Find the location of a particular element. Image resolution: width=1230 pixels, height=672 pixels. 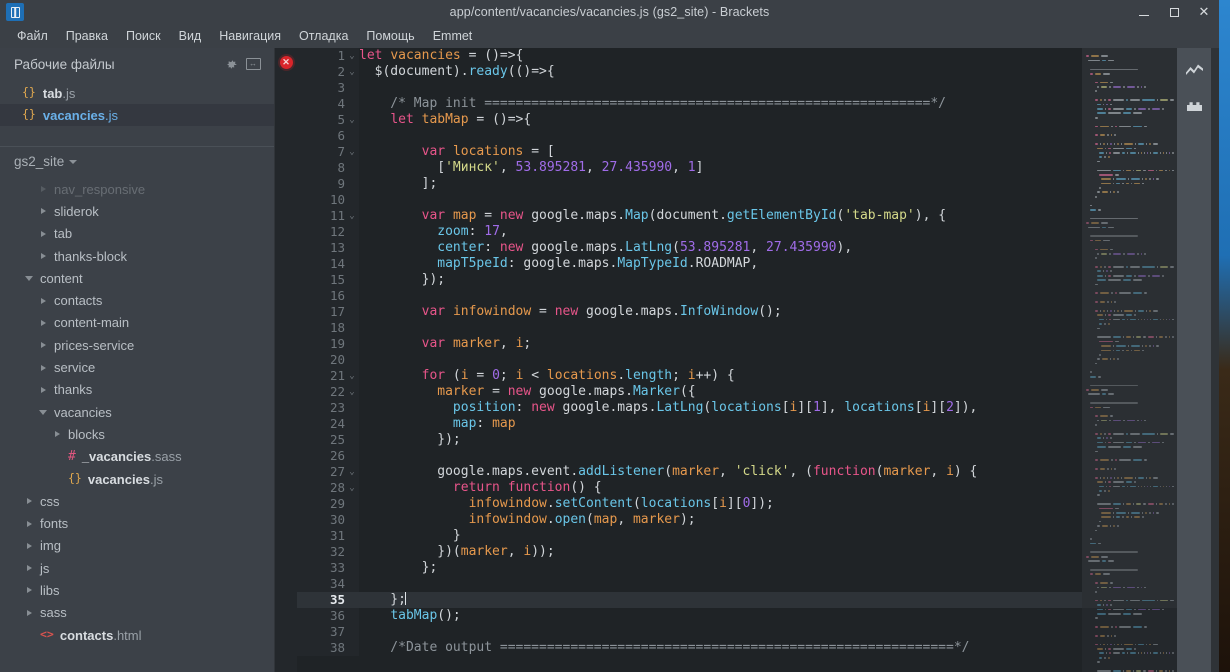

tree-item-js: js is located at coordinates (137, 568).